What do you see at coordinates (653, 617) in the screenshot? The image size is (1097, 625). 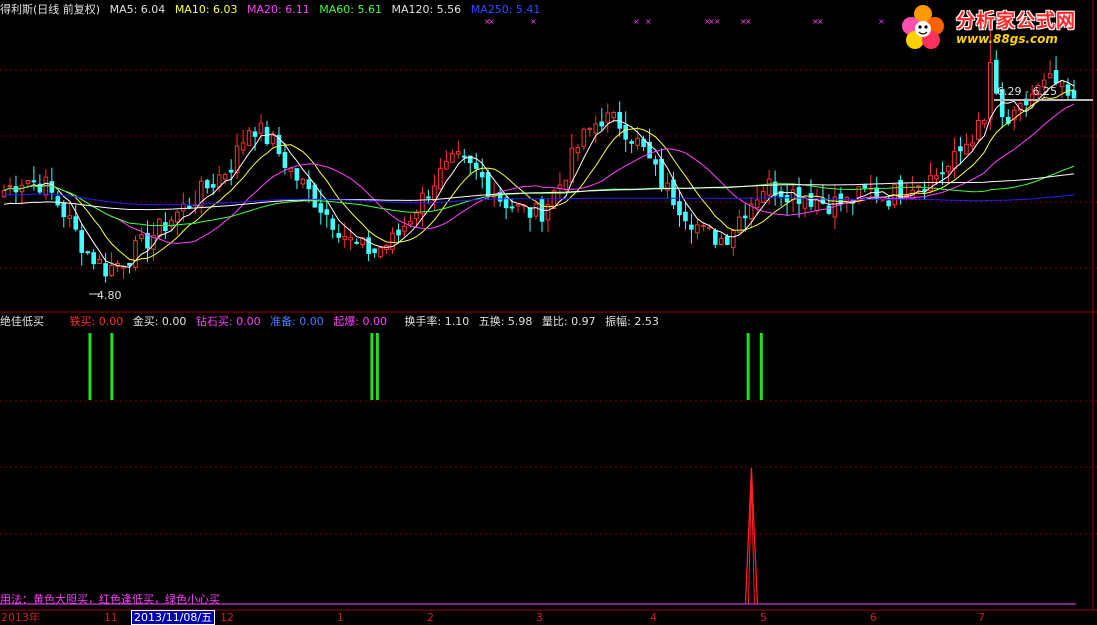 I see `tick-4: 4` at bounding box center [653, 617].